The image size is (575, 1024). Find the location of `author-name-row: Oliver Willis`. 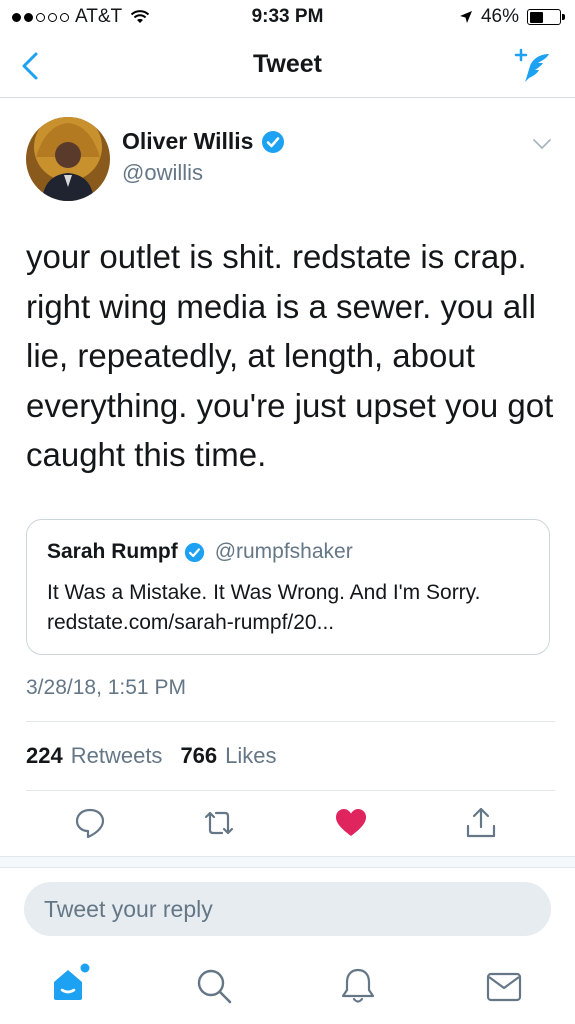

author-name-row: Oliver Willis is located at coordinates (203, 141).